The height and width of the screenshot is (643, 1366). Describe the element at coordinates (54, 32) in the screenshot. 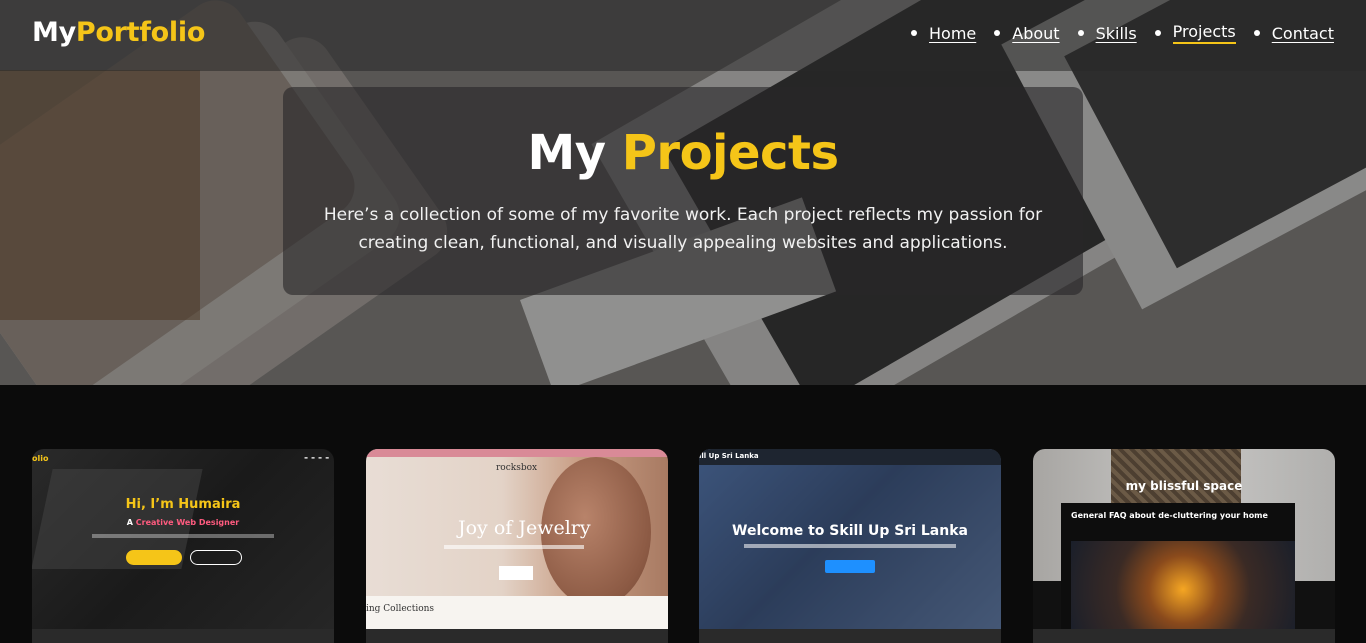

I see `logo-main: My` at that location.